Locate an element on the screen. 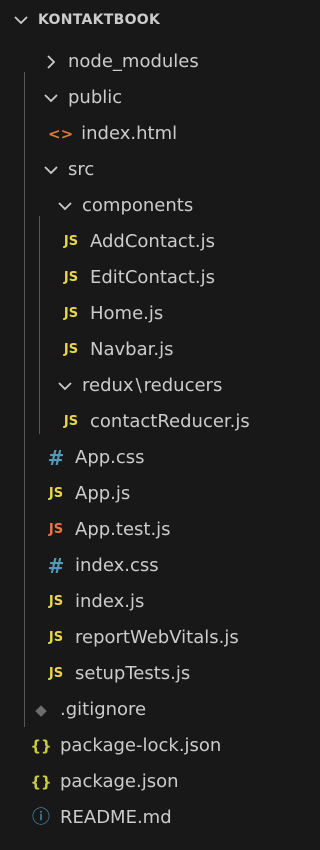  tree-folder-components: components is located at coordinates (160, 206).